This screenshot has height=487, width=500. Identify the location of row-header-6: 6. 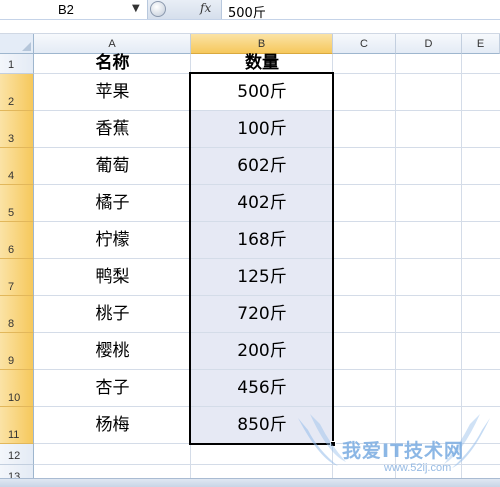
(17, 240).